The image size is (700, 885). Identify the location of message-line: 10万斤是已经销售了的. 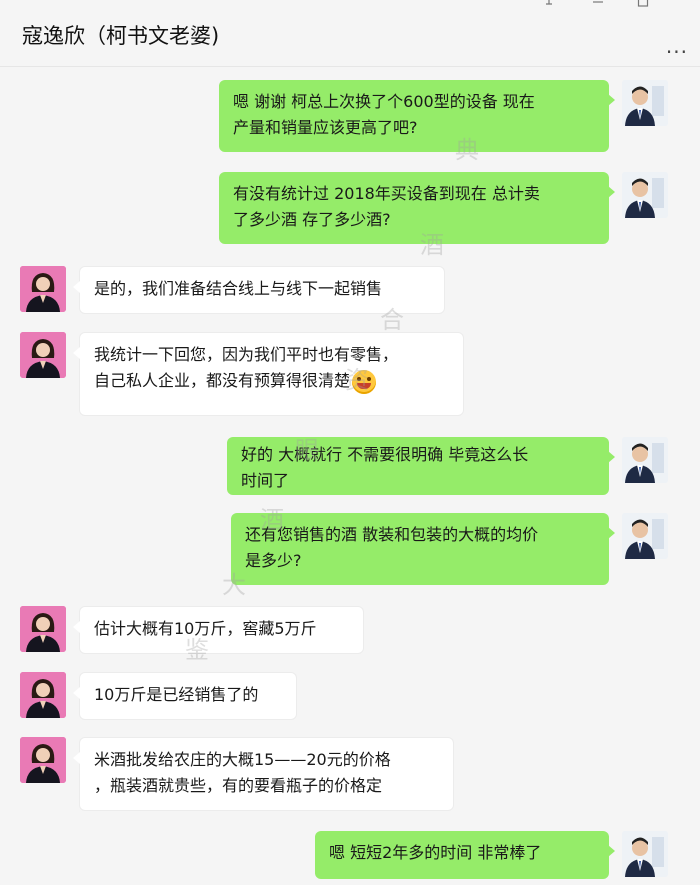
(176, 694).